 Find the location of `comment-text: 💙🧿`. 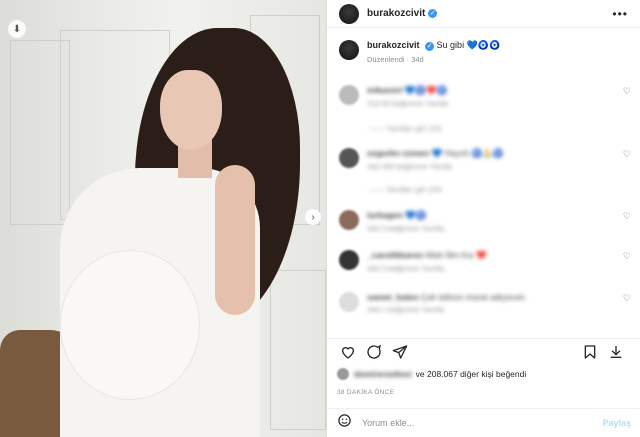

comment-text: 💙🧿 is located at coordinates (416, 215).